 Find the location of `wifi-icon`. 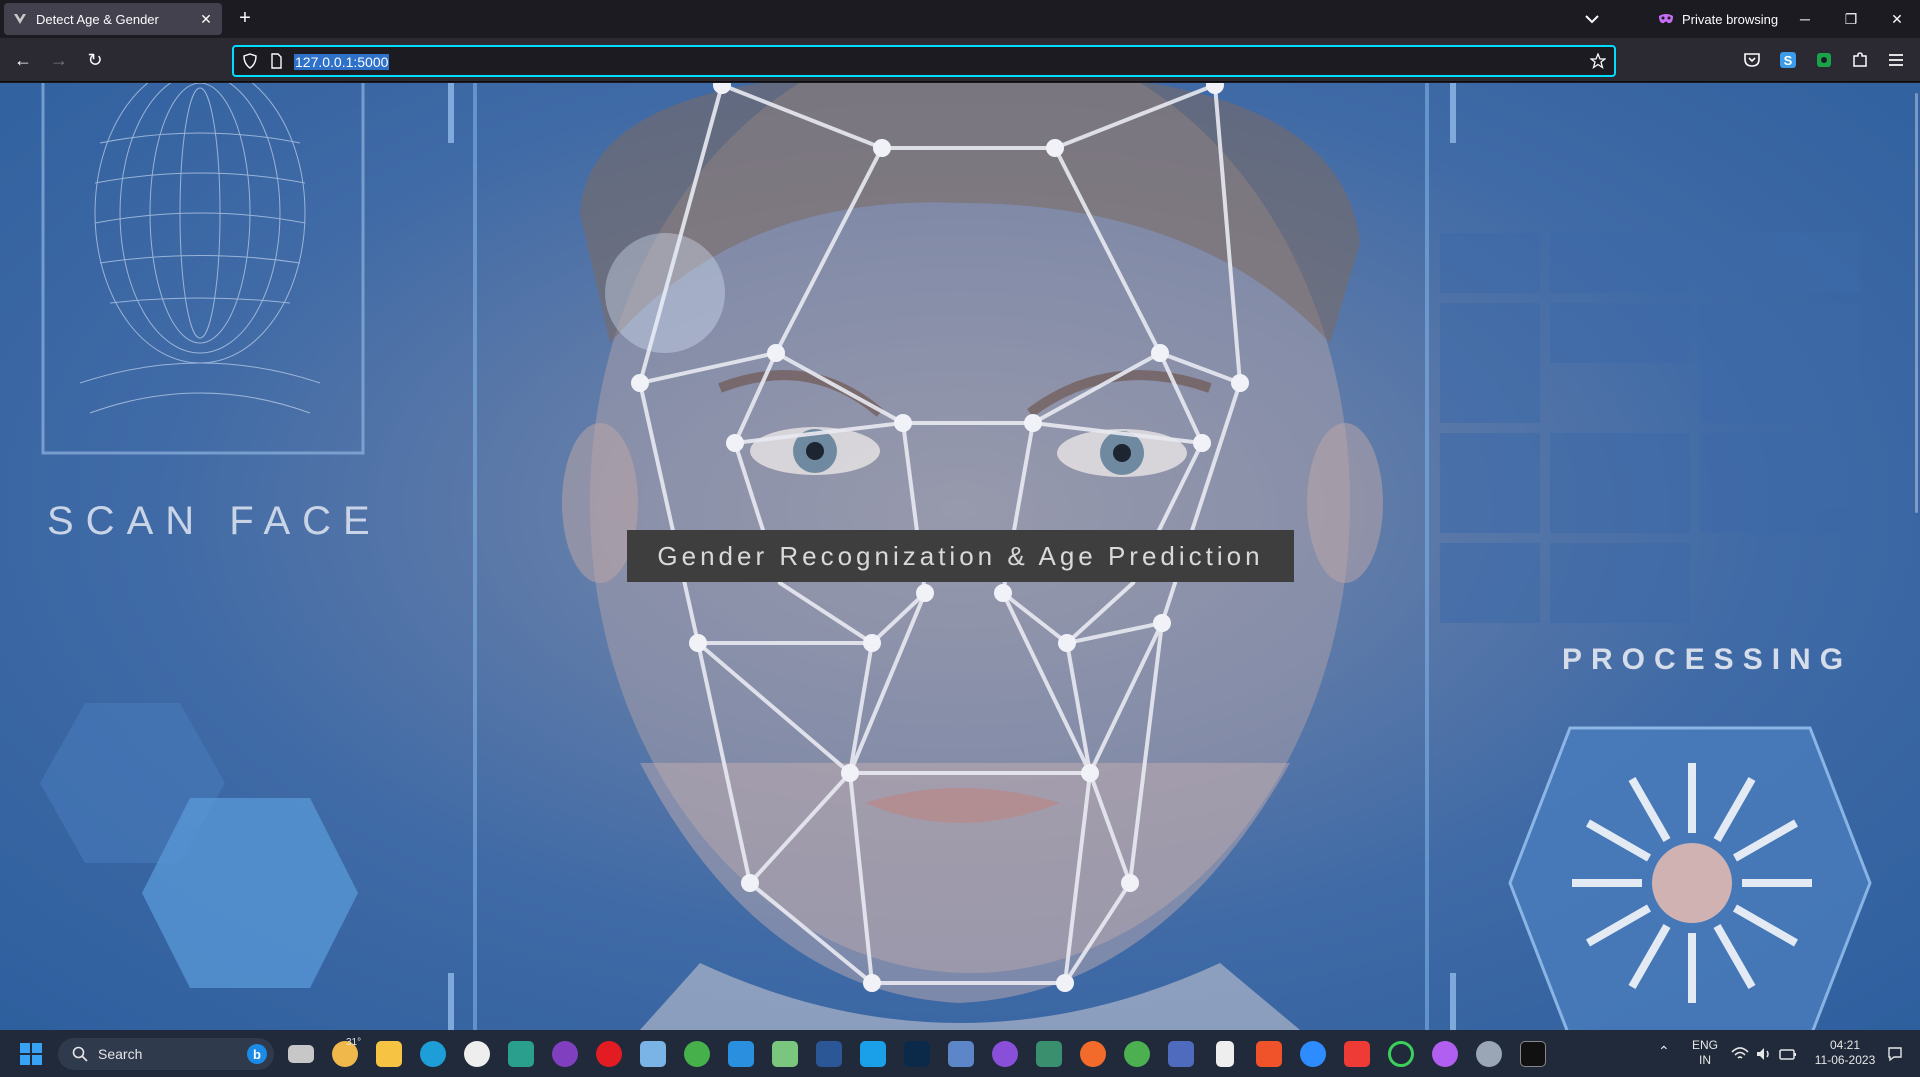

wifi-icon is located at coordinates (1740, 1054).